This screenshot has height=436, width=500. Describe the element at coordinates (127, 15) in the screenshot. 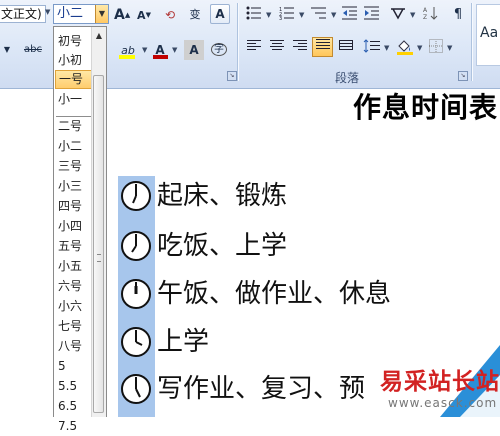

I see `grow-font-icon: ▲` at that location.